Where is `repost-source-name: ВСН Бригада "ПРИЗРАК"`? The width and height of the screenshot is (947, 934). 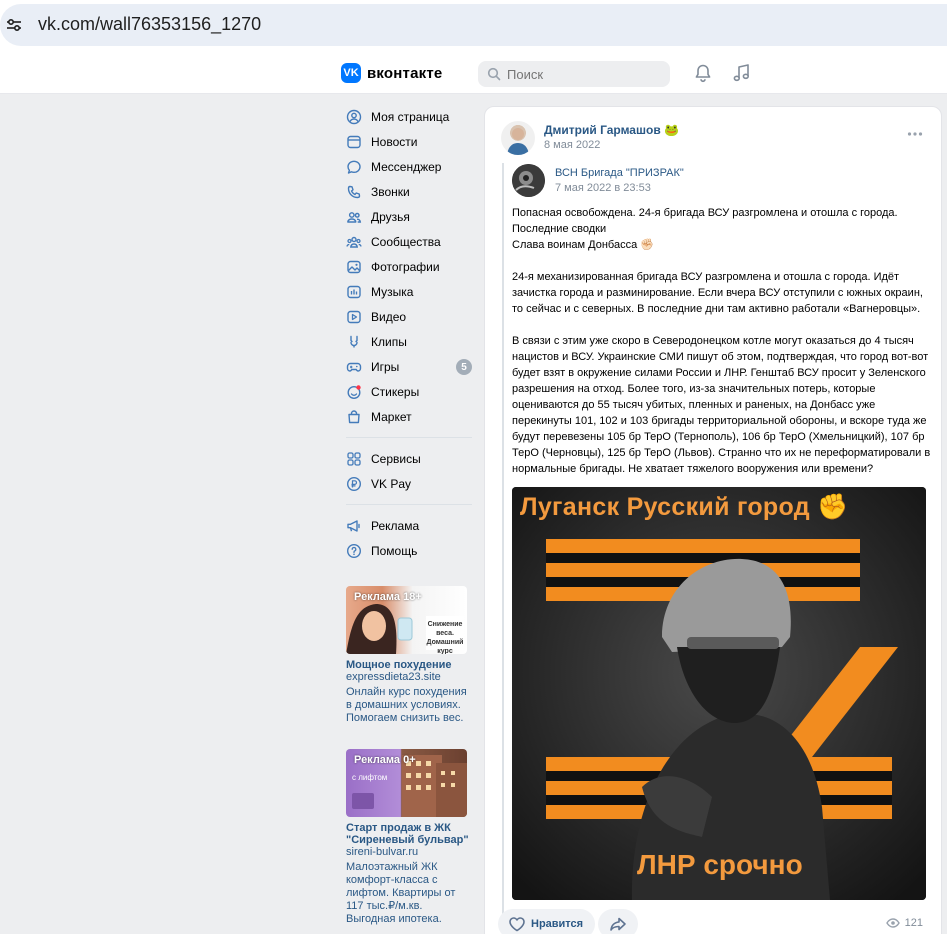 repost-source-name: ВСН Бригада "ПРИЗРАК" is located at coordinates (619, 173).